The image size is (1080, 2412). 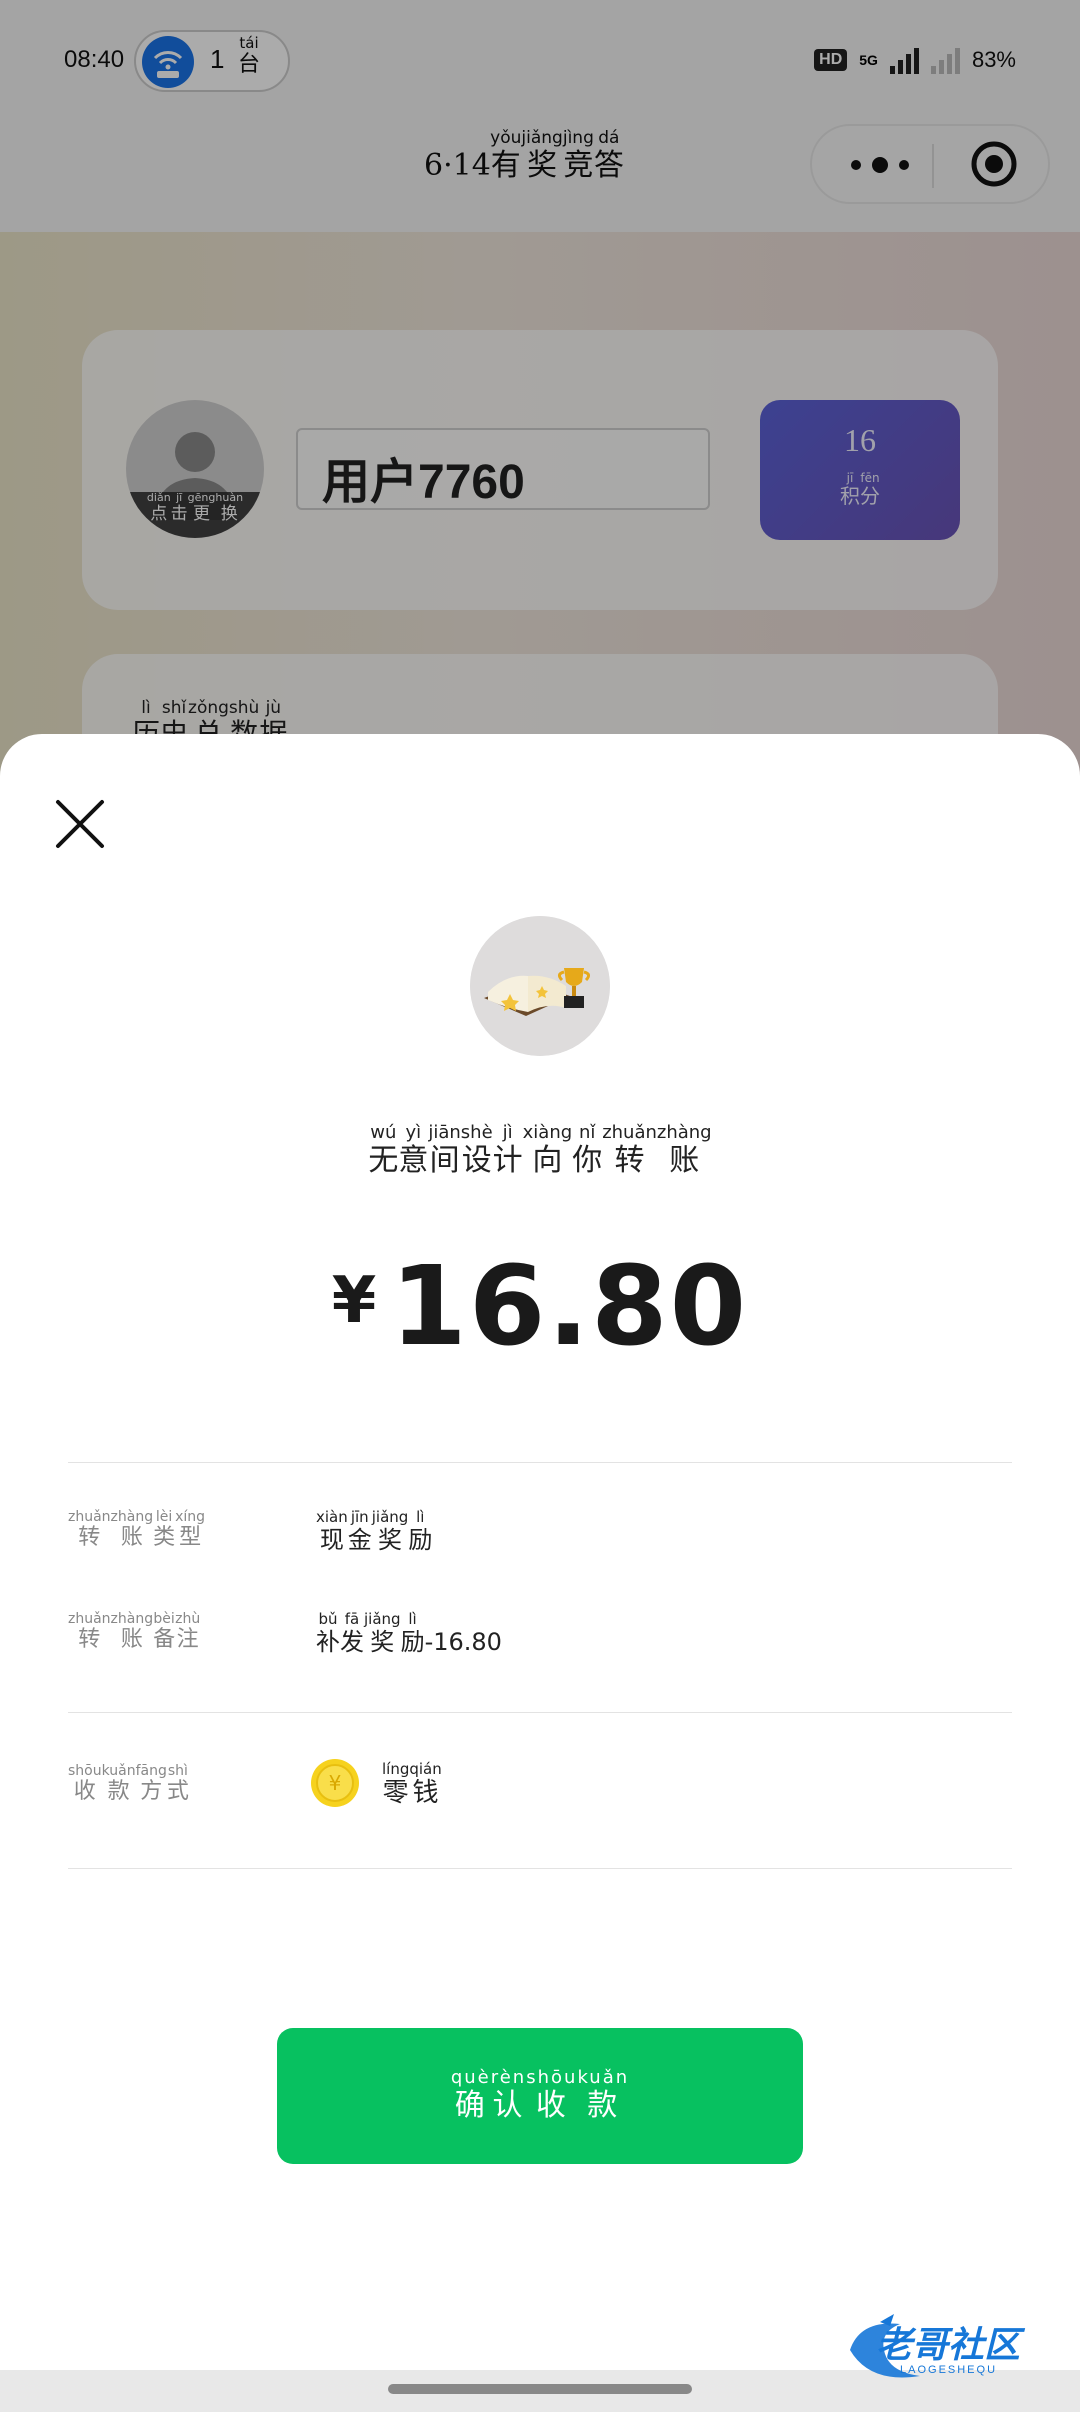 I want to click on note-label-char-2: 备bèi, so click(x=164, y=1631).